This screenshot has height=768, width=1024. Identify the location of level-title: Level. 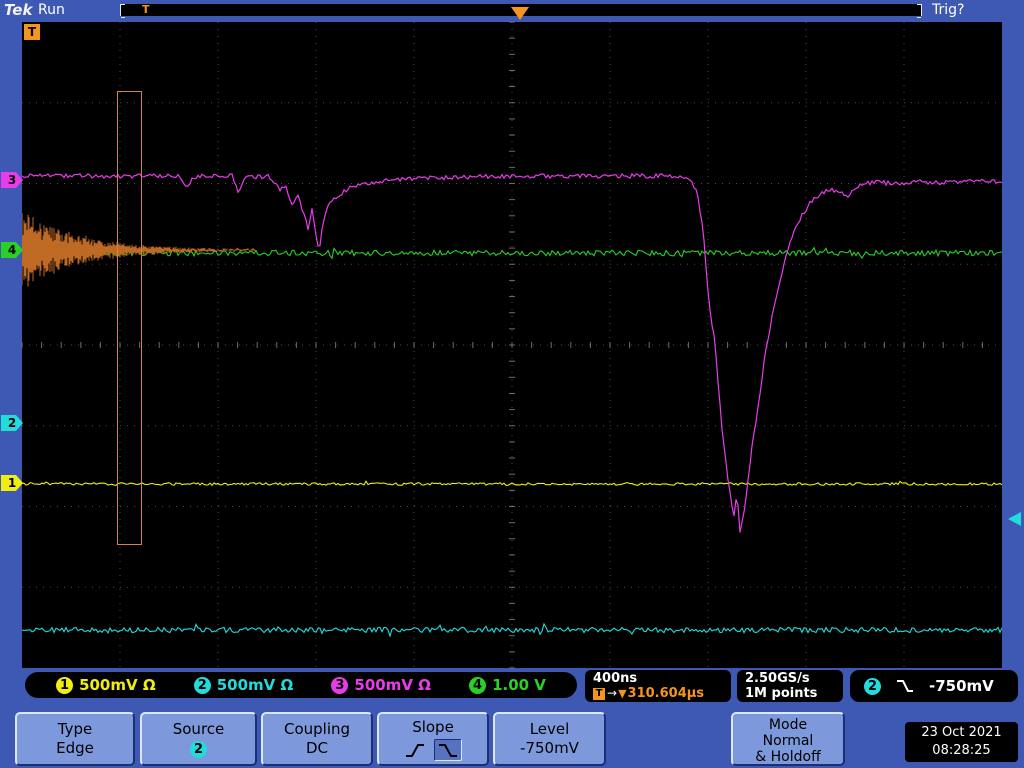
(549, 729).